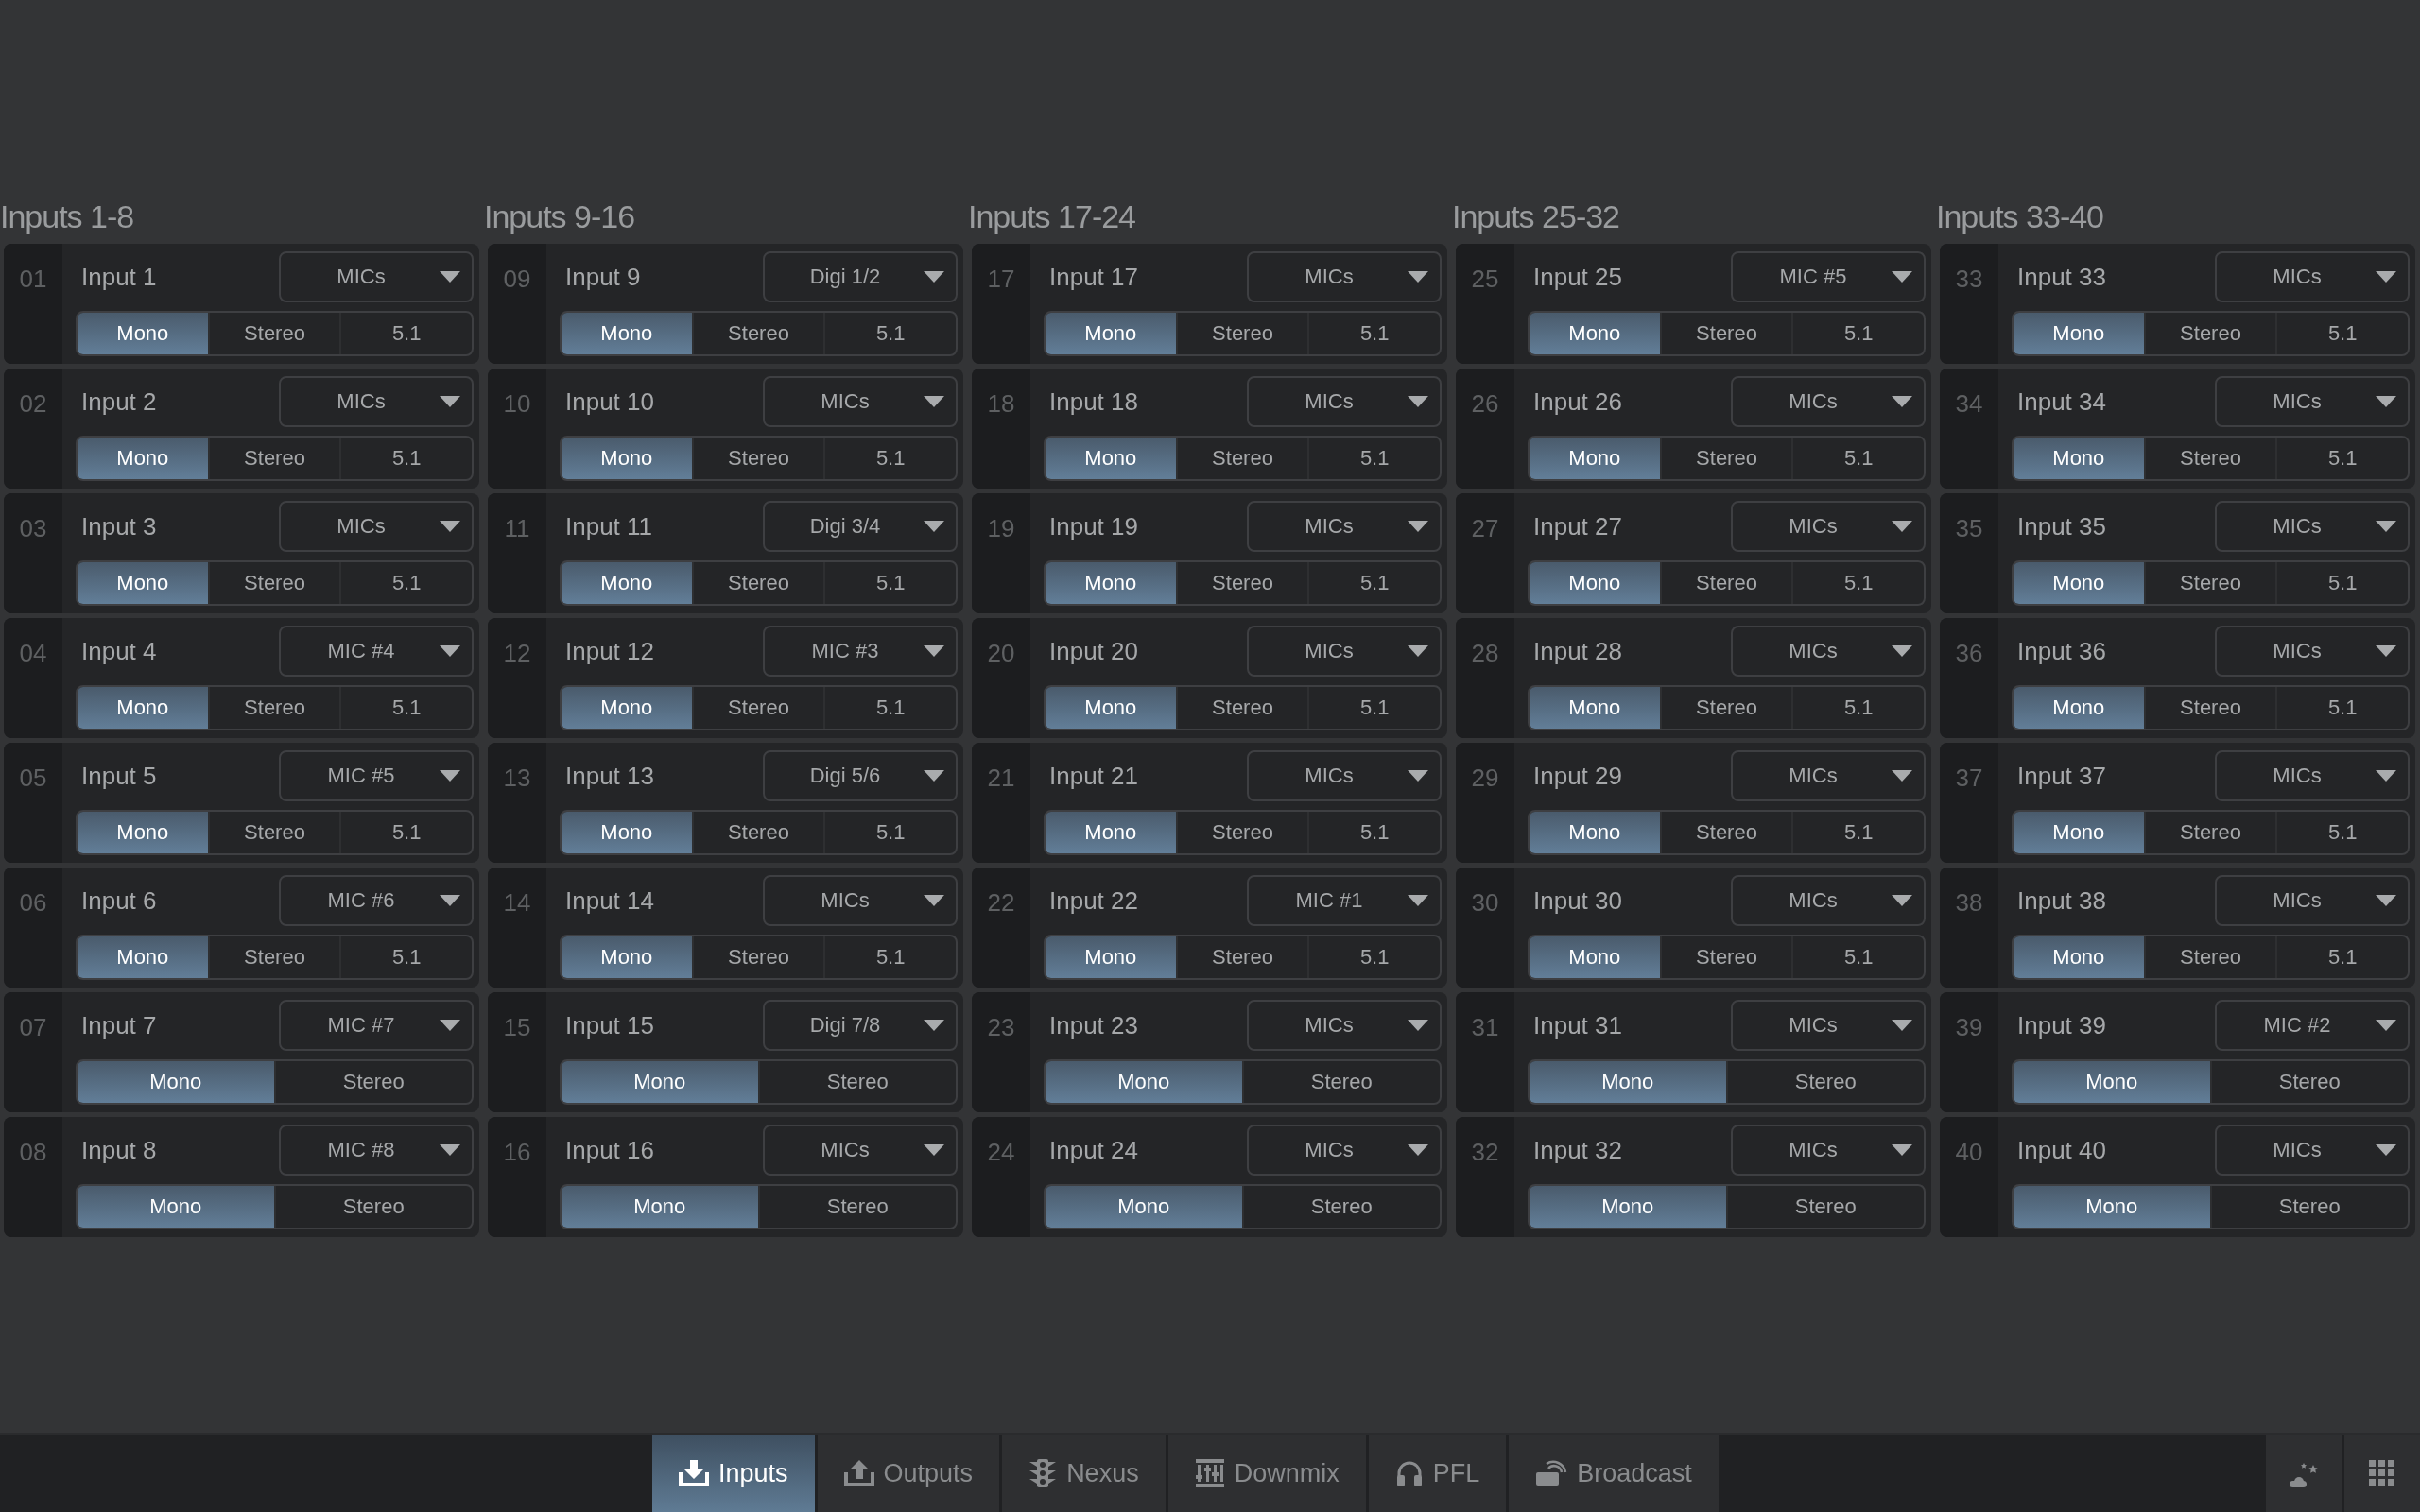  I want to click on source-dropdown: MIC #4, so click(376, 651).